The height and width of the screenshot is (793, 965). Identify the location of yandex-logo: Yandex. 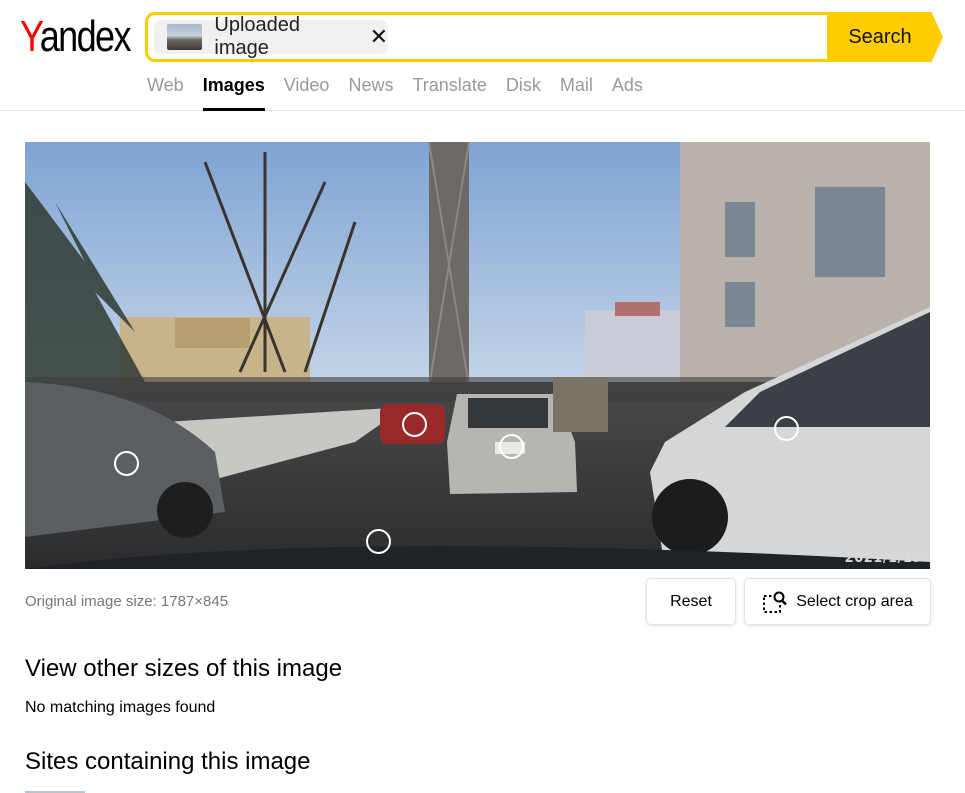
(76, 37).